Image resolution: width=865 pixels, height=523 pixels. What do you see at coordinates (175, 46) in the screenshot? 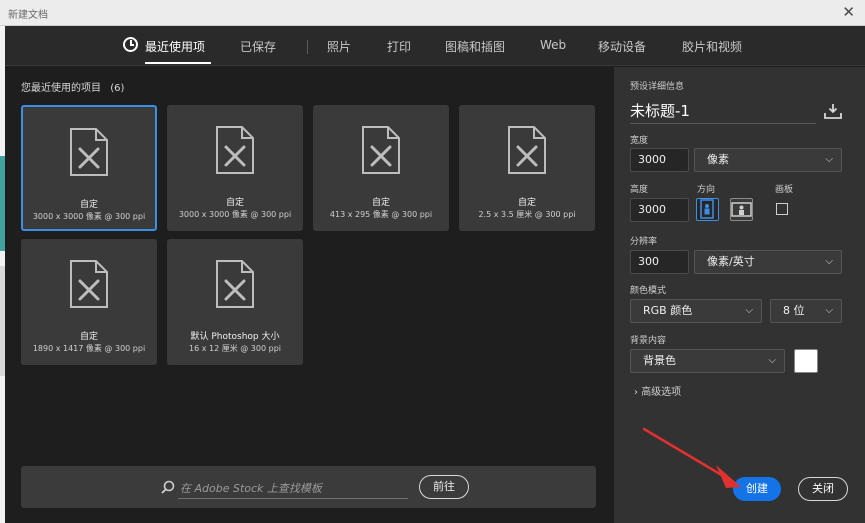
I see `tab-recent: 最近使用项` at bounding box center [175, 46].